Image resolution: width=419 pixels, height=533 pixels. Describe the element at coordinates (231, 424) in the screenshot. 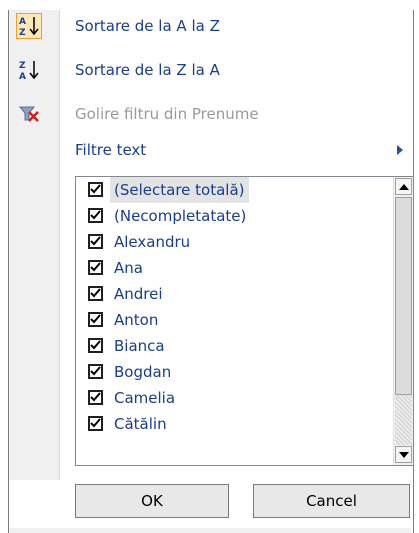

I see `list-item: Cătălin` at that location.